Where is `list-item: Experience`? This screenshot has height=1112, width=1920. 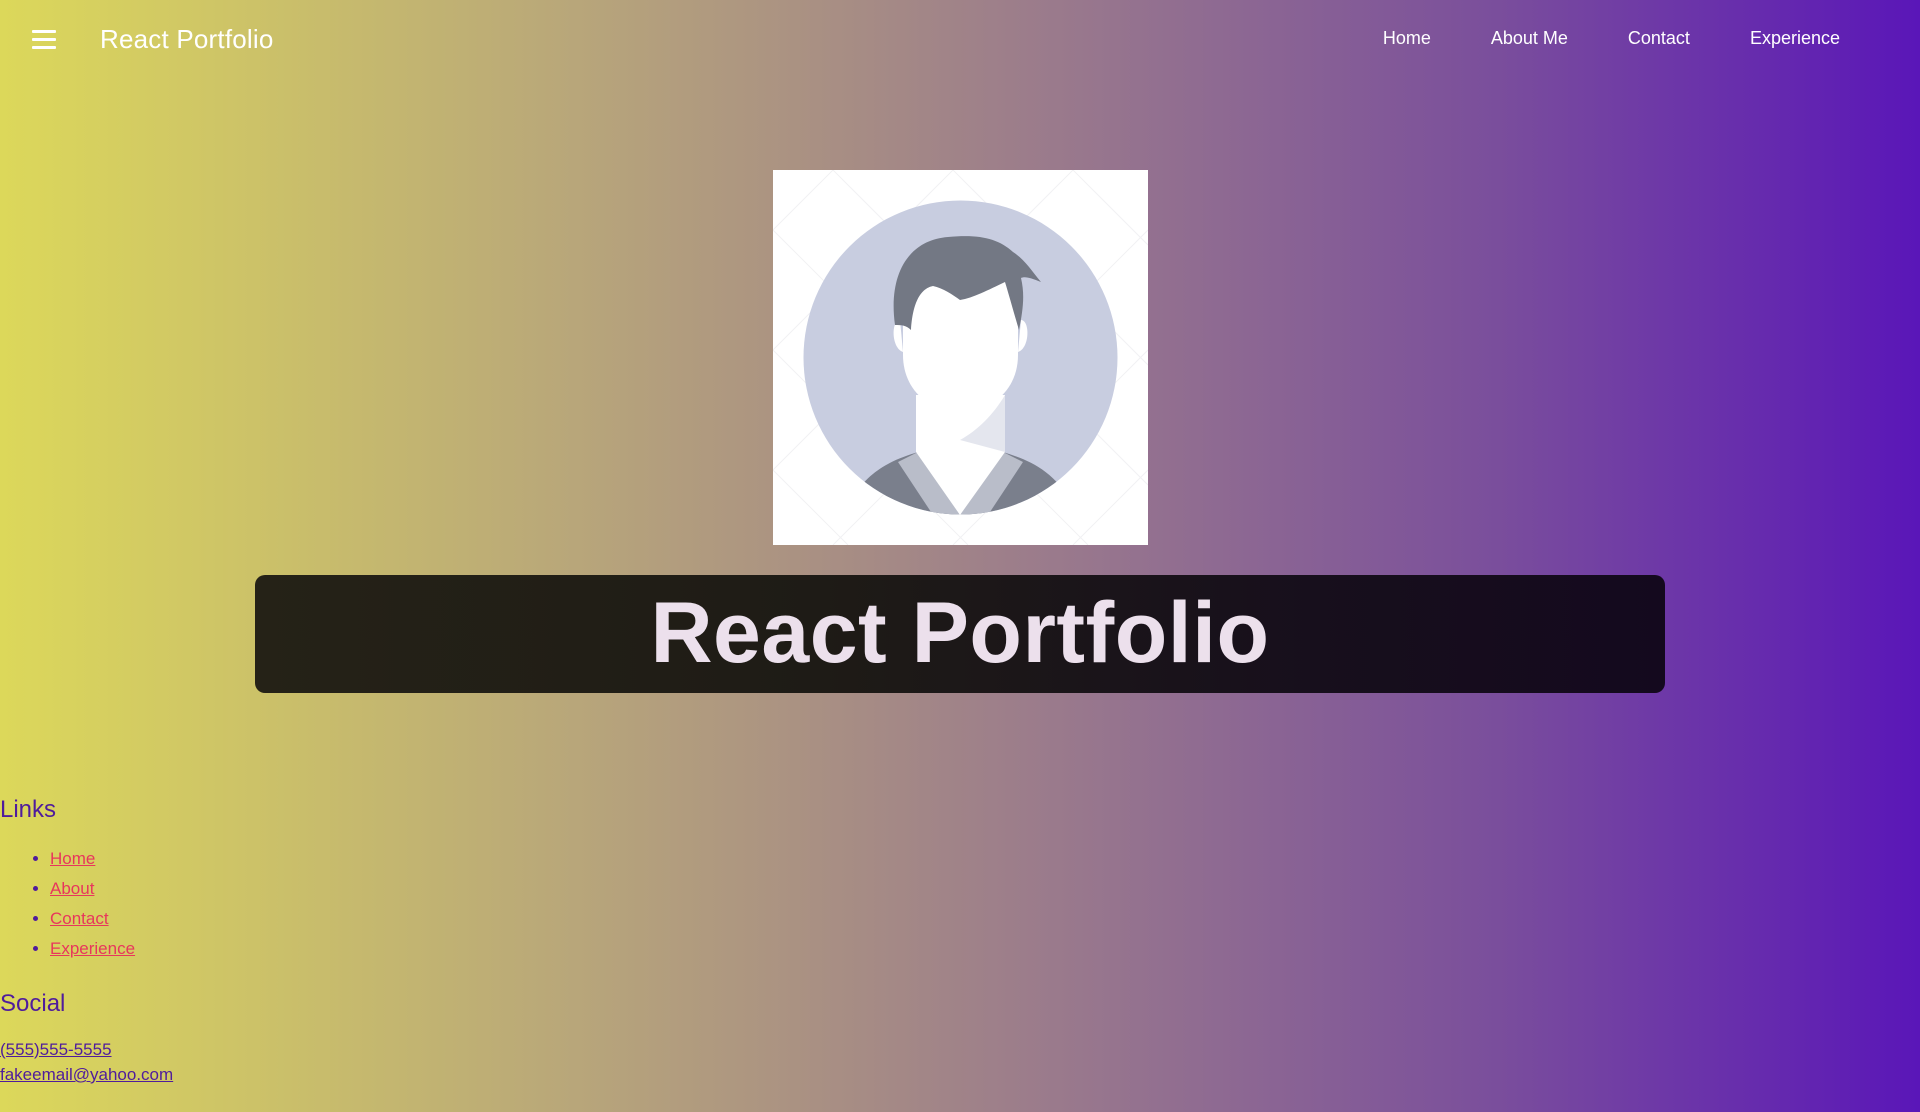 list-item: Experience is located at coordinates (92, 949).